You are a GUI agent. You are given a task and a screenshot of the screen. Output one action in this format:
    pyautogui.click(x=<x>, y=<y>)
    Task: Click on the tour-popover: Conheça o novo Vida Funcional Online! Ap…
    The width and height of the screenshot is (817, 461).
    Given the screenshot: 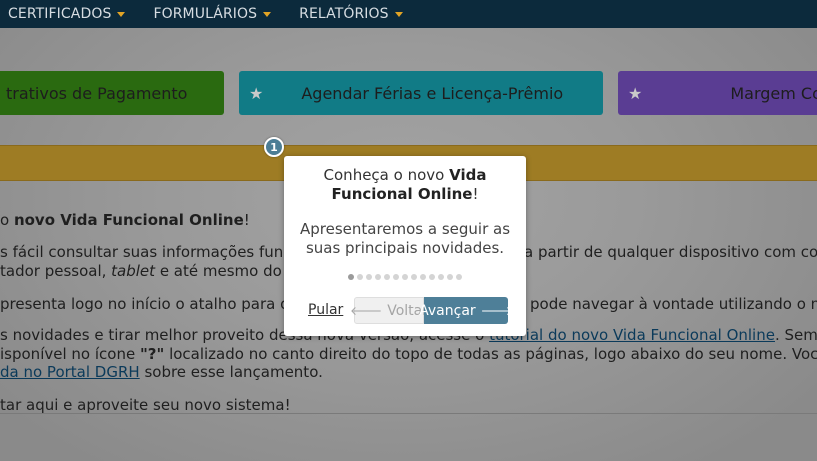 What is the action you would take?
    pyautogui.click(x=405, y=246)
    